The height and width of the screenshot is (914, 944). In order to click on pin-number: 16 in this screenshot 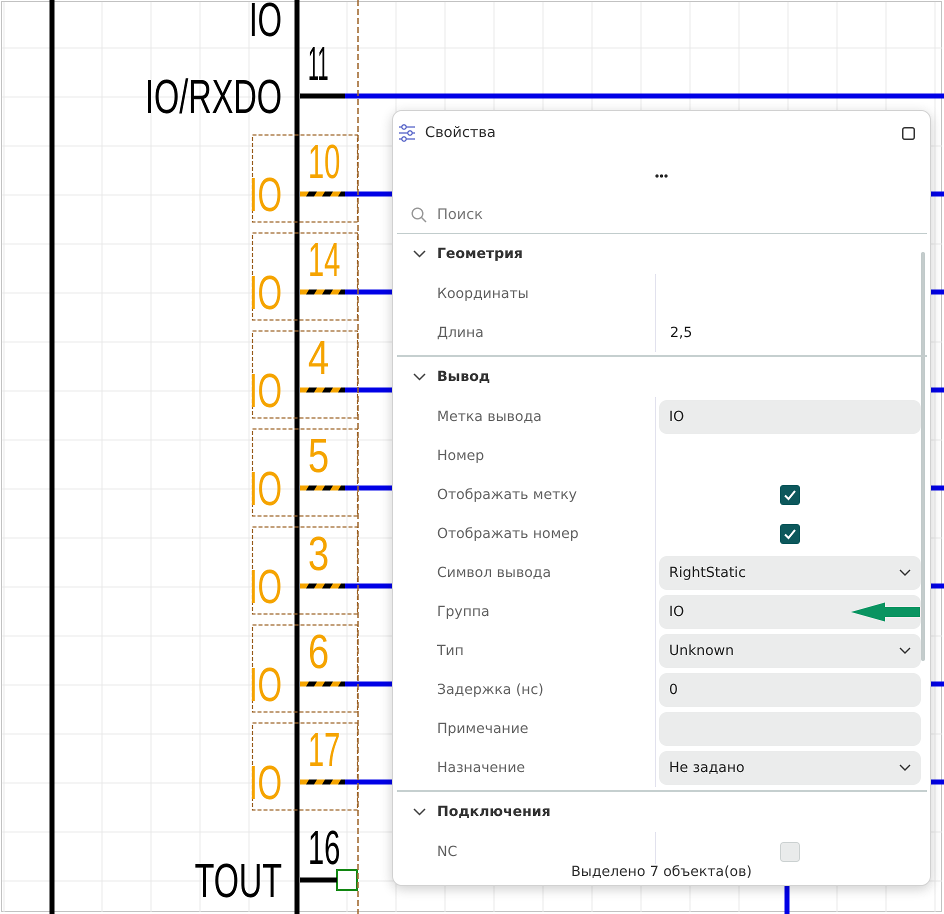, I will do `click(324, 848)`.